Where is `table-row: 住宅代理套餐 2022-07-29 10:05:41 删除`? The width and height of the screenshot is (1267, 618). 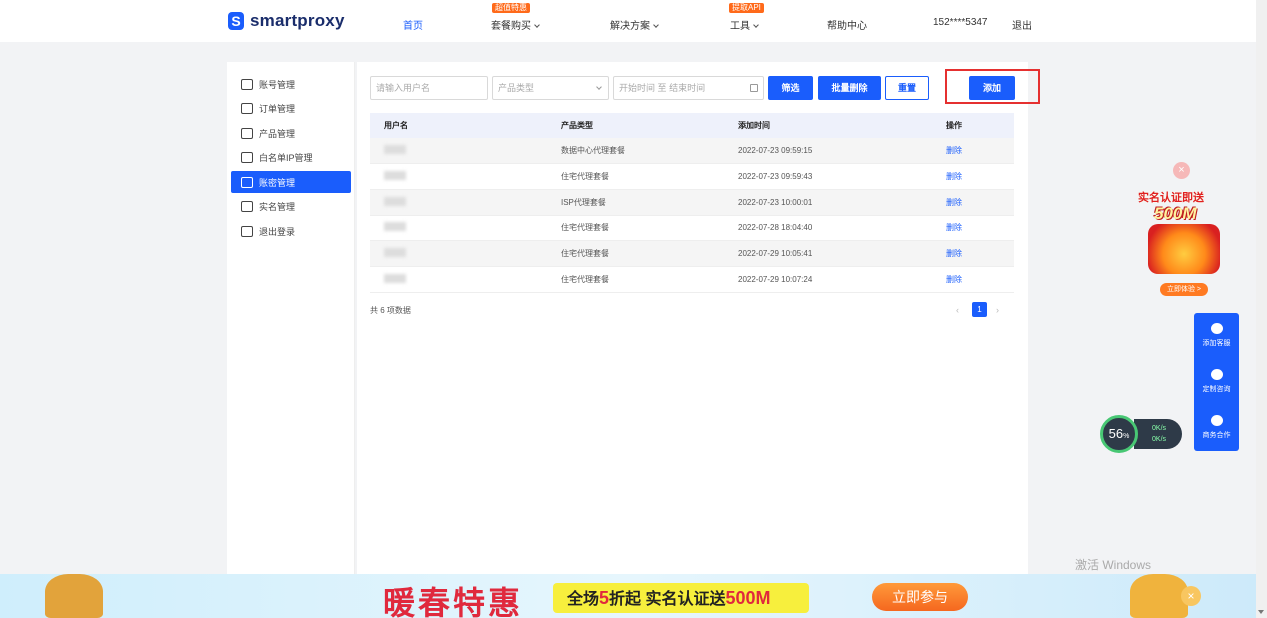
table-row: 住宅代理套餐 2022-07-29 10:05:41 删除 is located at coordinates (692, 253).